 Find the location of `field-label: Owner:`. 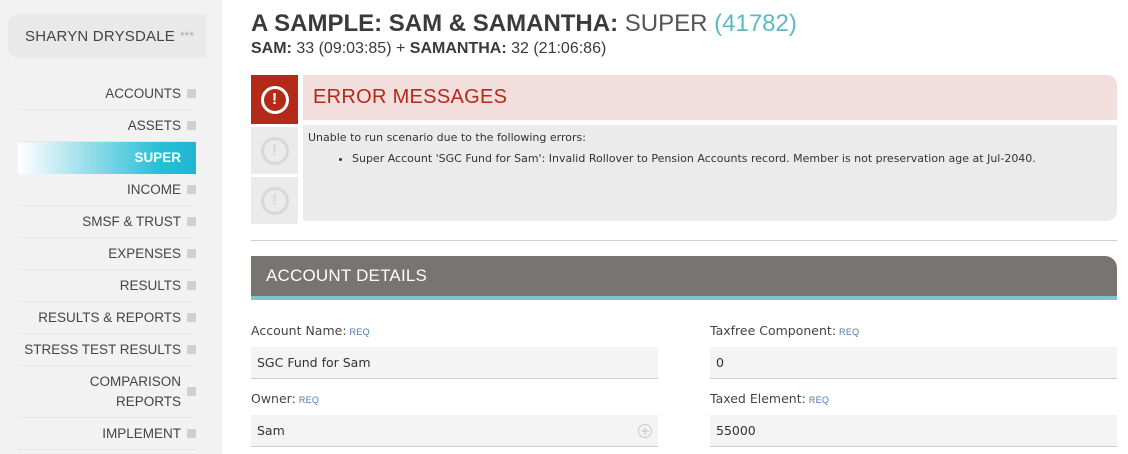

field-label: Owner: is located at coordinates (273, 398).